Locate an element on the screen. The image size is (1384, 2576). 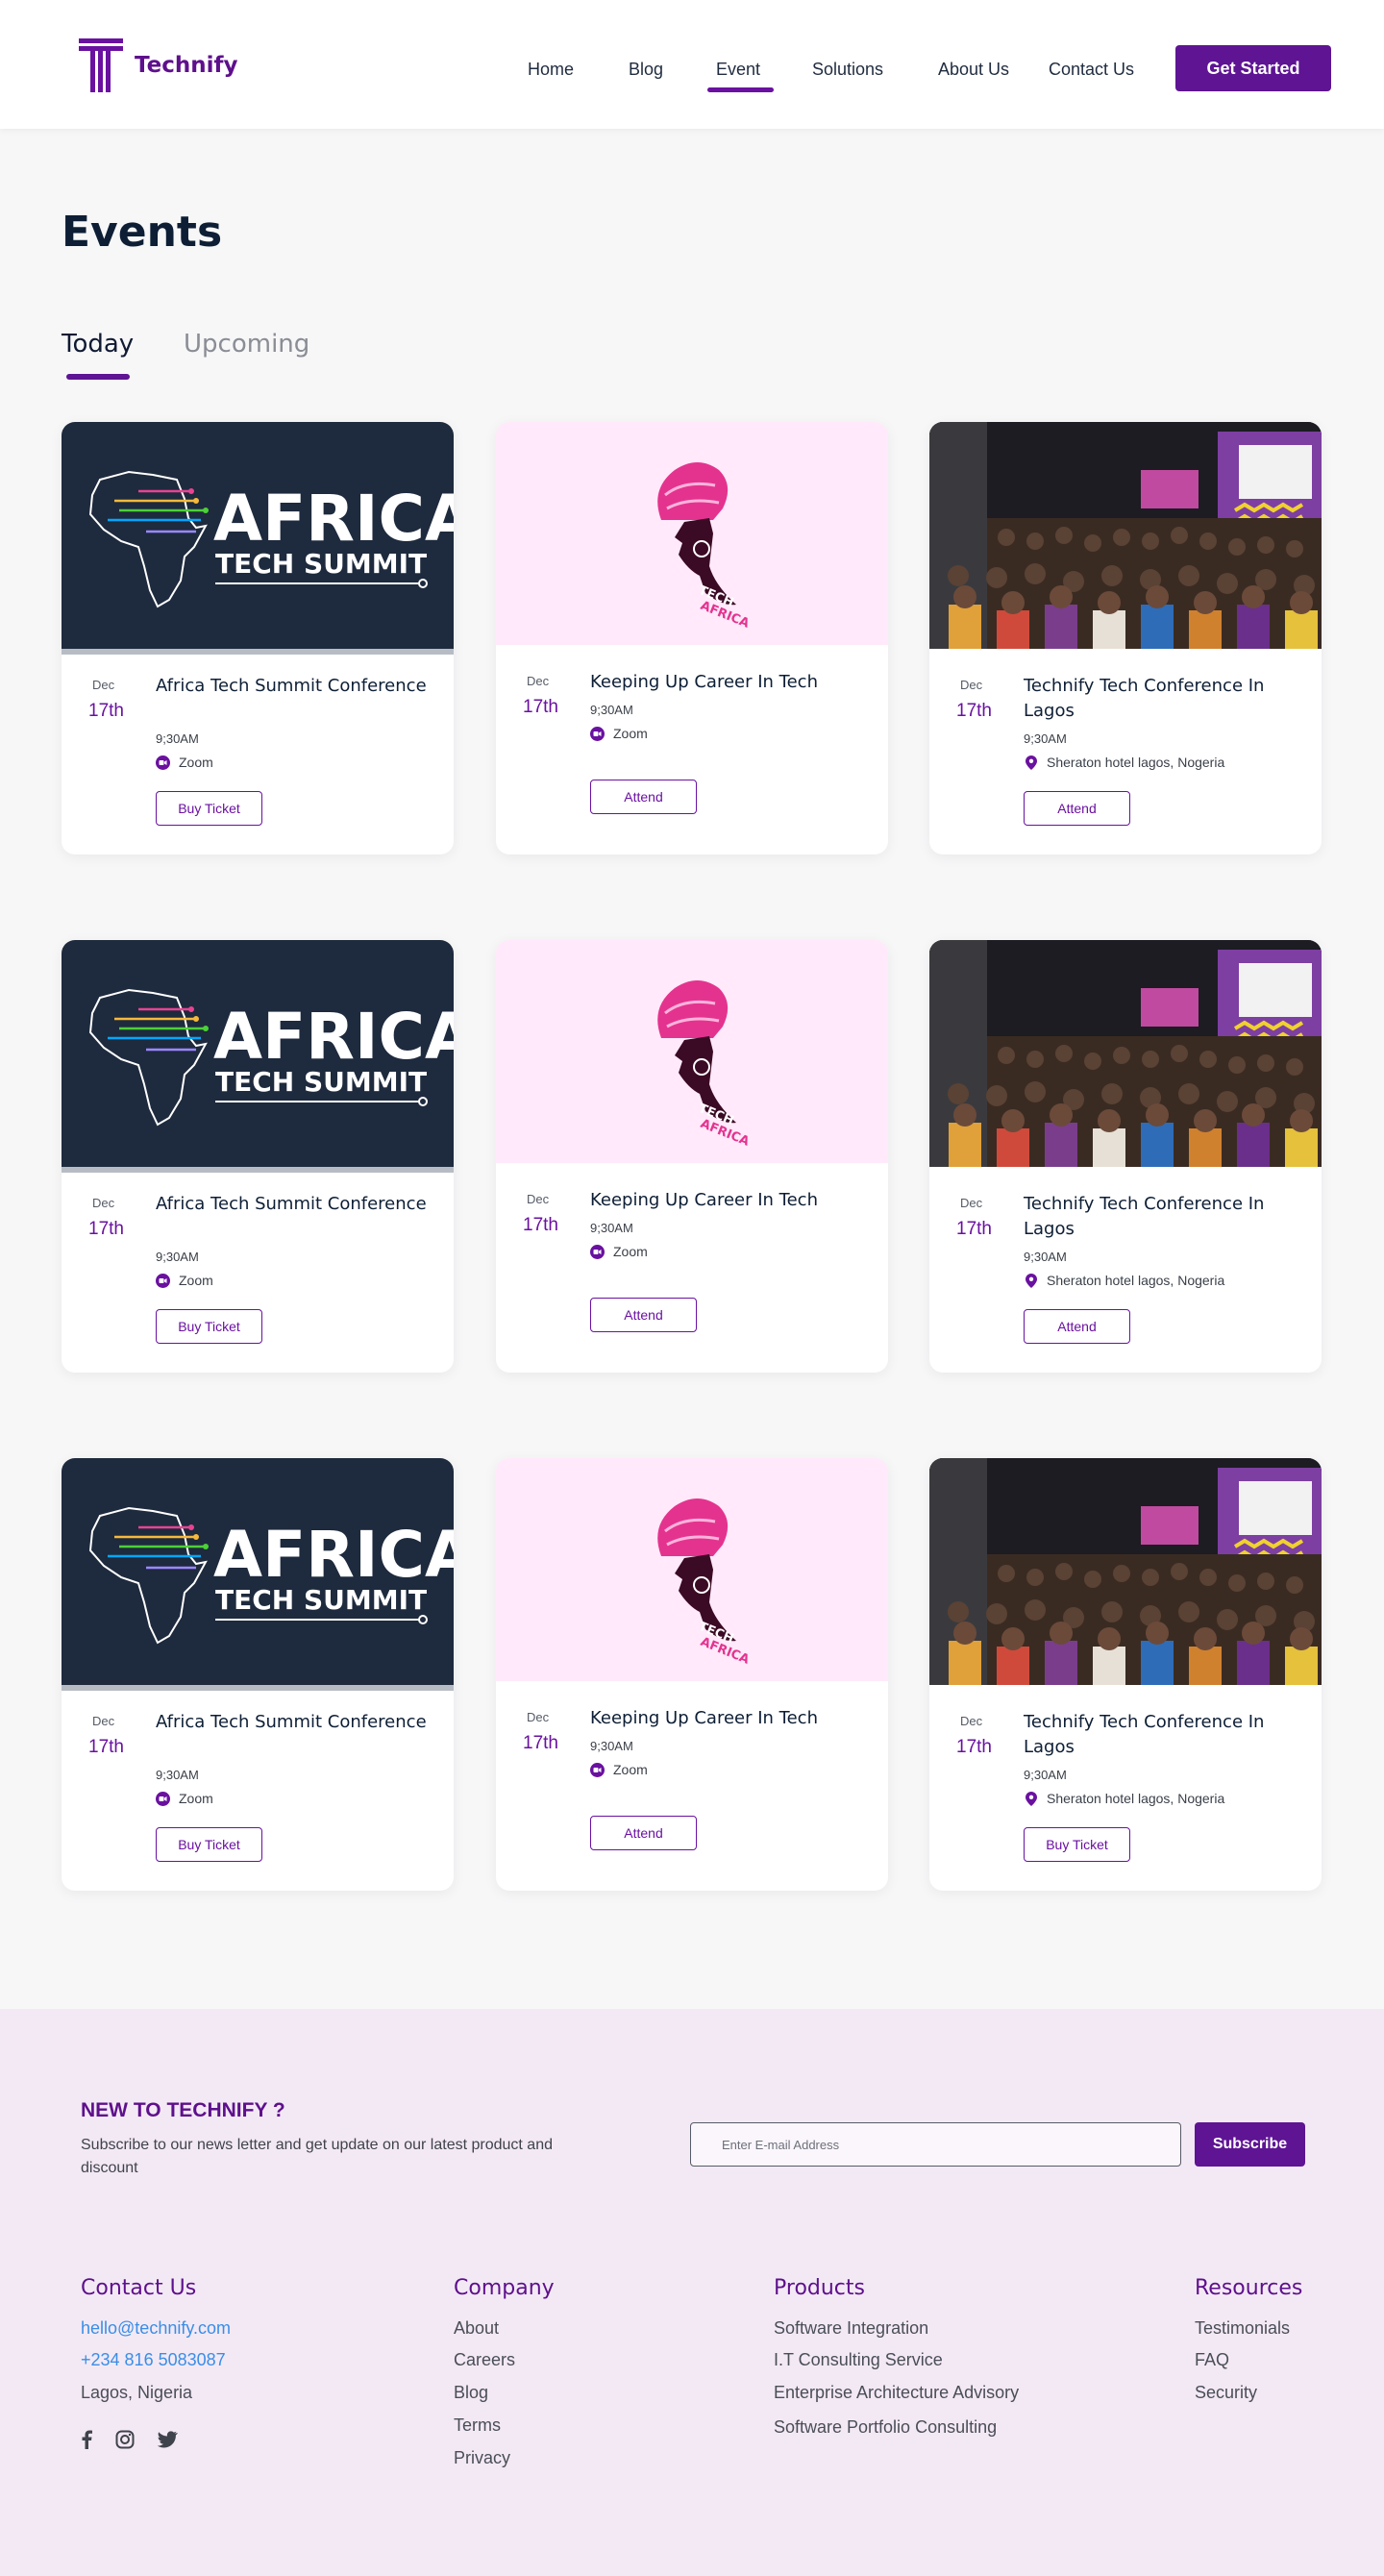
footer-link-testimonials: Testimonials is located at coordinates (1242, 2328).